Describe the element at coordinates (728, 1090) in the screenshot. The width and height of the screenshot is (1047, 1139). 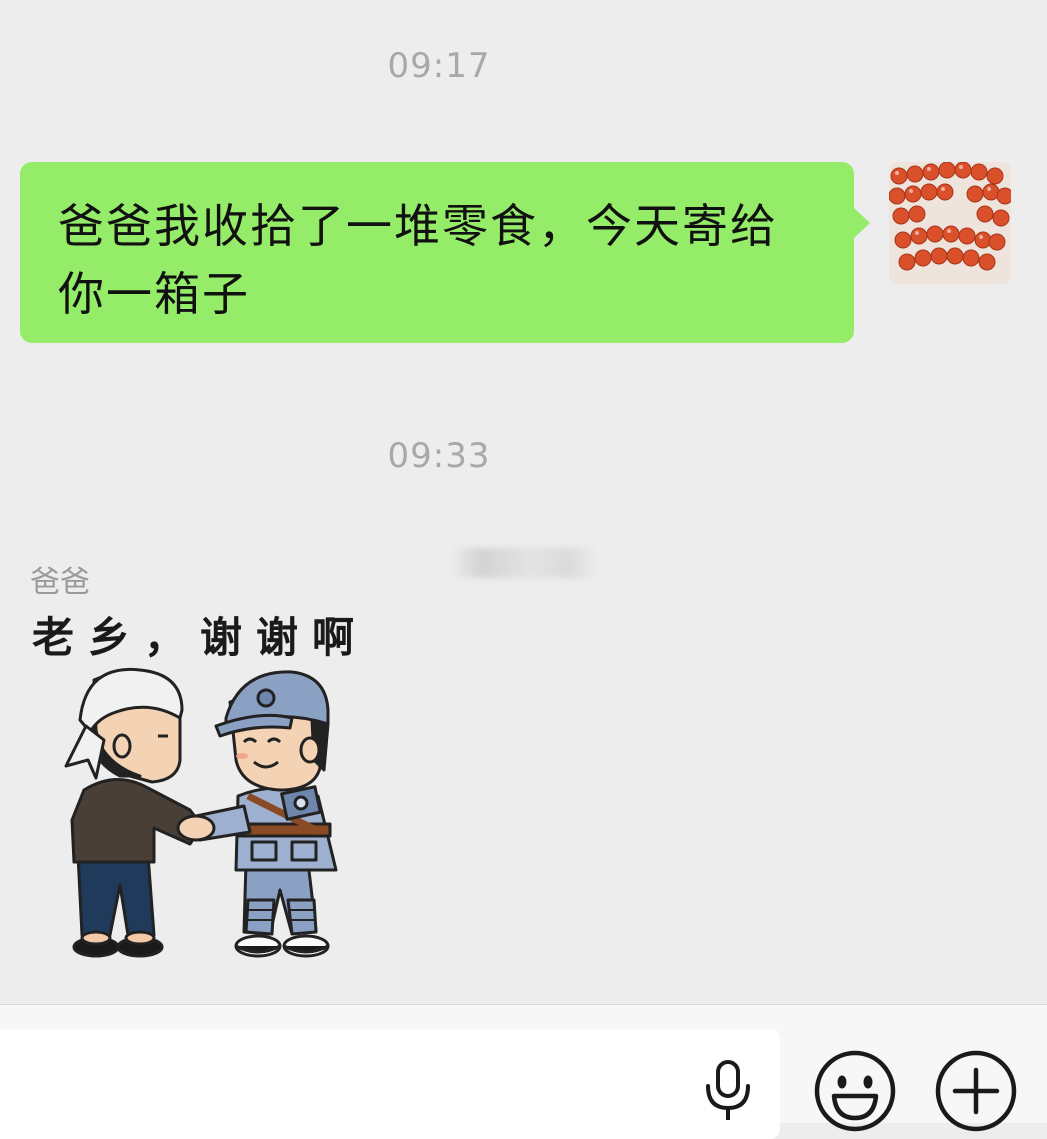
I see `microphone-icon` at that location.